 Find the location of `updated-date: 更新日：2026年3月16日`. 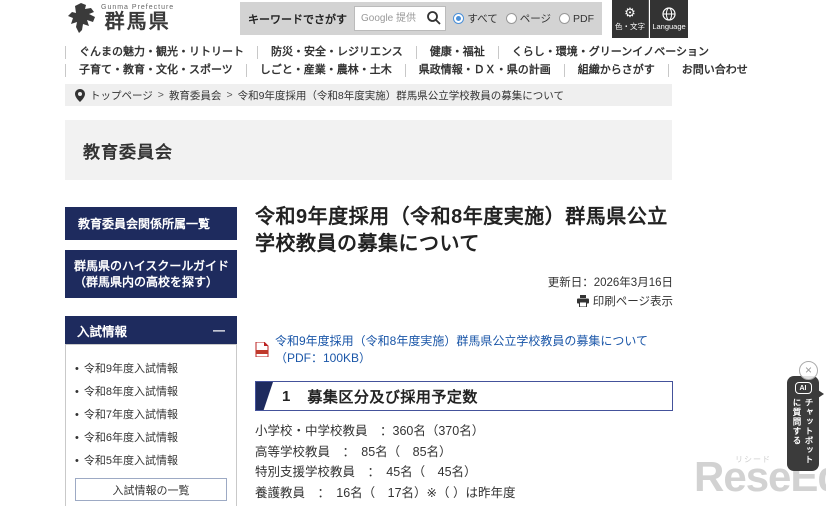

updated-date: 更新日：2026年3月16日 is located at coordinates (610, 283).